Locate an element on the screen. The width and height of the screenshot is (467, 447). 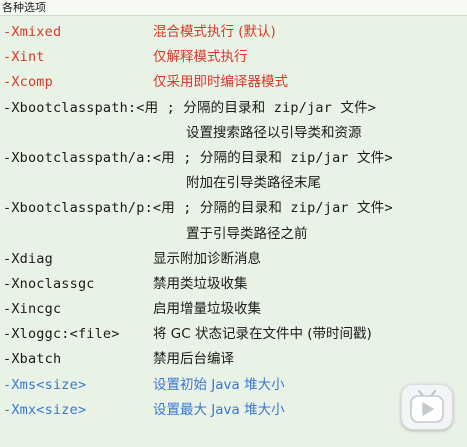
play-badge-icon is located at coordinates (427, 406).